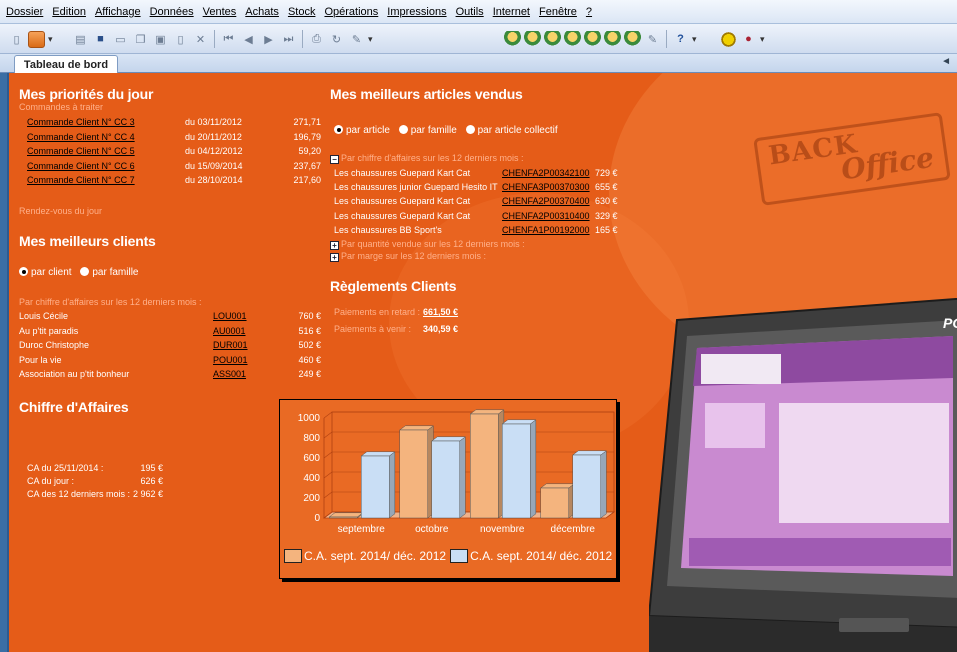 Image resolution: width=957 pixels, height=652 pixels. Describe the element at coordinates (519, 422) in the screenshot. I see `chart-bar-top` at that location.